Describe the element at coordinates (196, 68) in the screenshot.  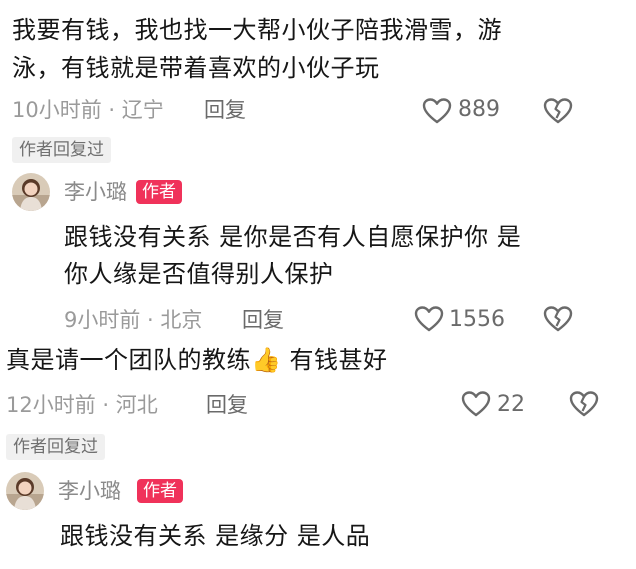
I see `comment-text-line: 泳，有钱就是带着喜欢的小伙子玩` at that location.